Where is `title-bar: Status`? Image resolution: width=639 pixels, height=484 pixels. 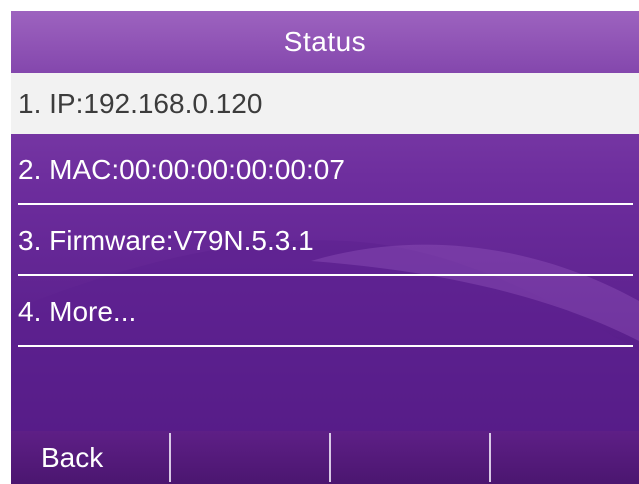 title-bar: Status is located at coordinates (325, 42).